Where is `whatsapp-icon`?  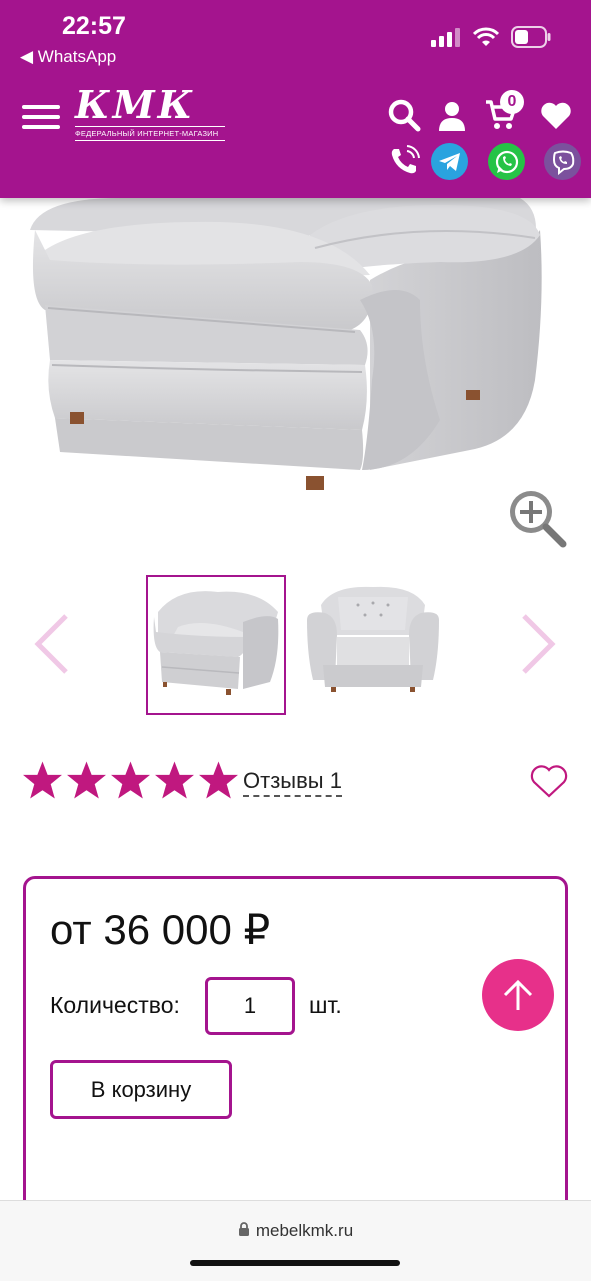
whatsapp-icon is located at coordinates (506, 161).